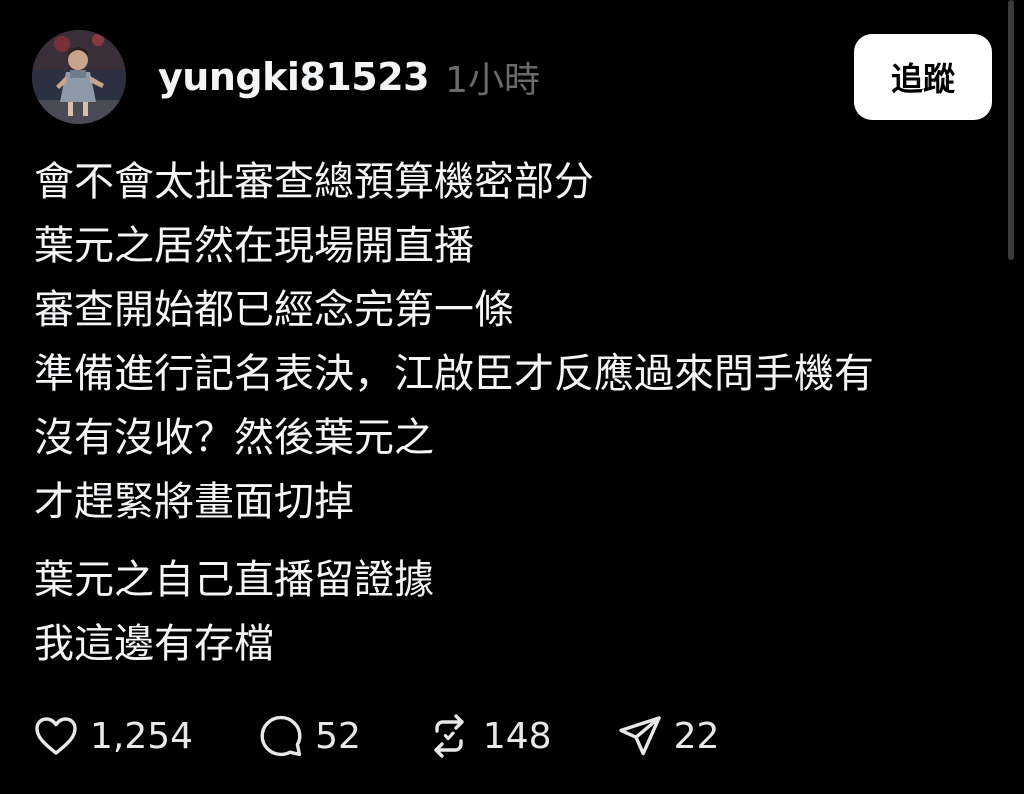  I want to click on avatar-photo-icon, so click(79, 77).